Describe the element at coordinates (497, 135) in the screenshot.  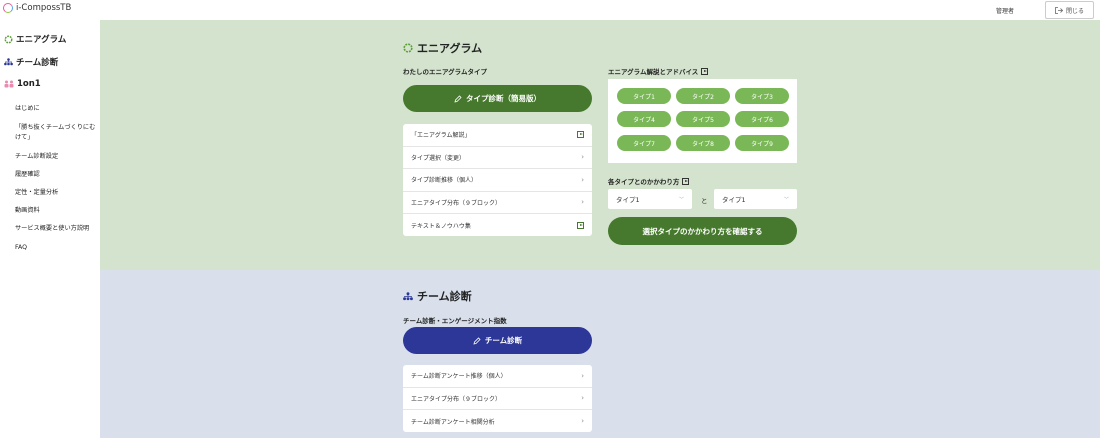
I see `menu-item-enneagram-guide: 「エニアグラム解説」` at that location.